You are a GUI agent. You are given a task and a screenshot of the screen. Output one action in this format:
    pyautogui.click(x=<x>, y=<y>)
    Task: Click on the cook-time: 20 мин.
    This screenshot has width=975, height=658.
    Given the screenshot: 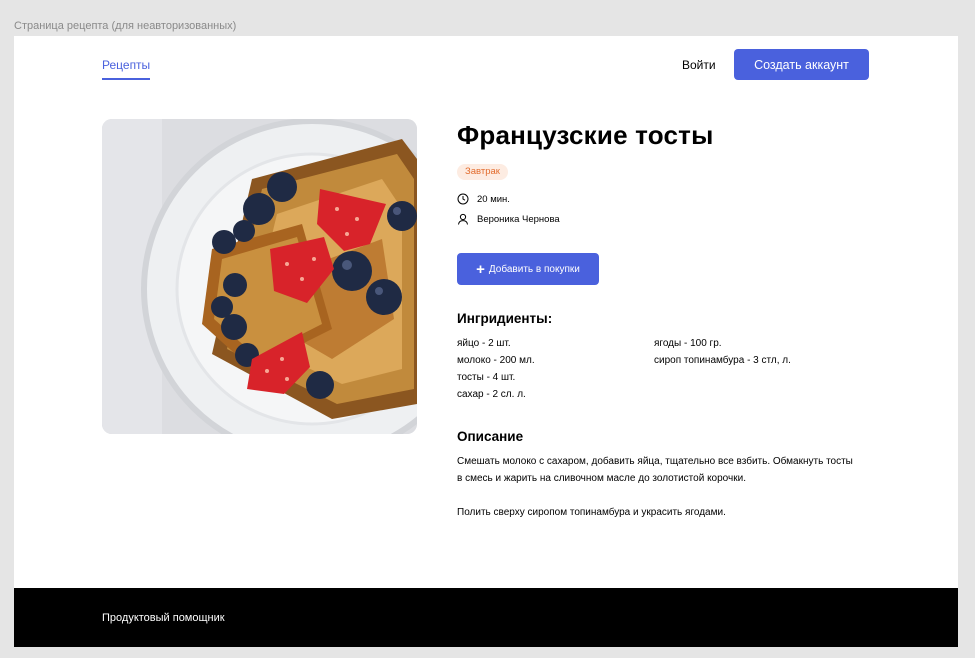 What is the action you would take?
    pyautogui.click(x=483, y=199)
    